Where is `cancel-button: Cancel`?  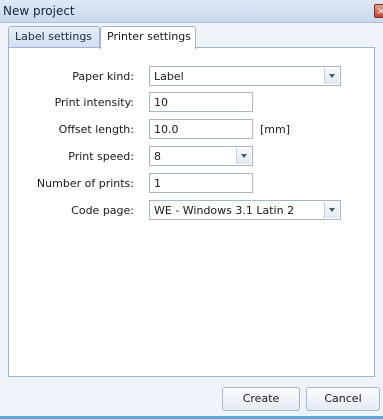 cancel-button: Cancel is located at coordinates (343, 399).